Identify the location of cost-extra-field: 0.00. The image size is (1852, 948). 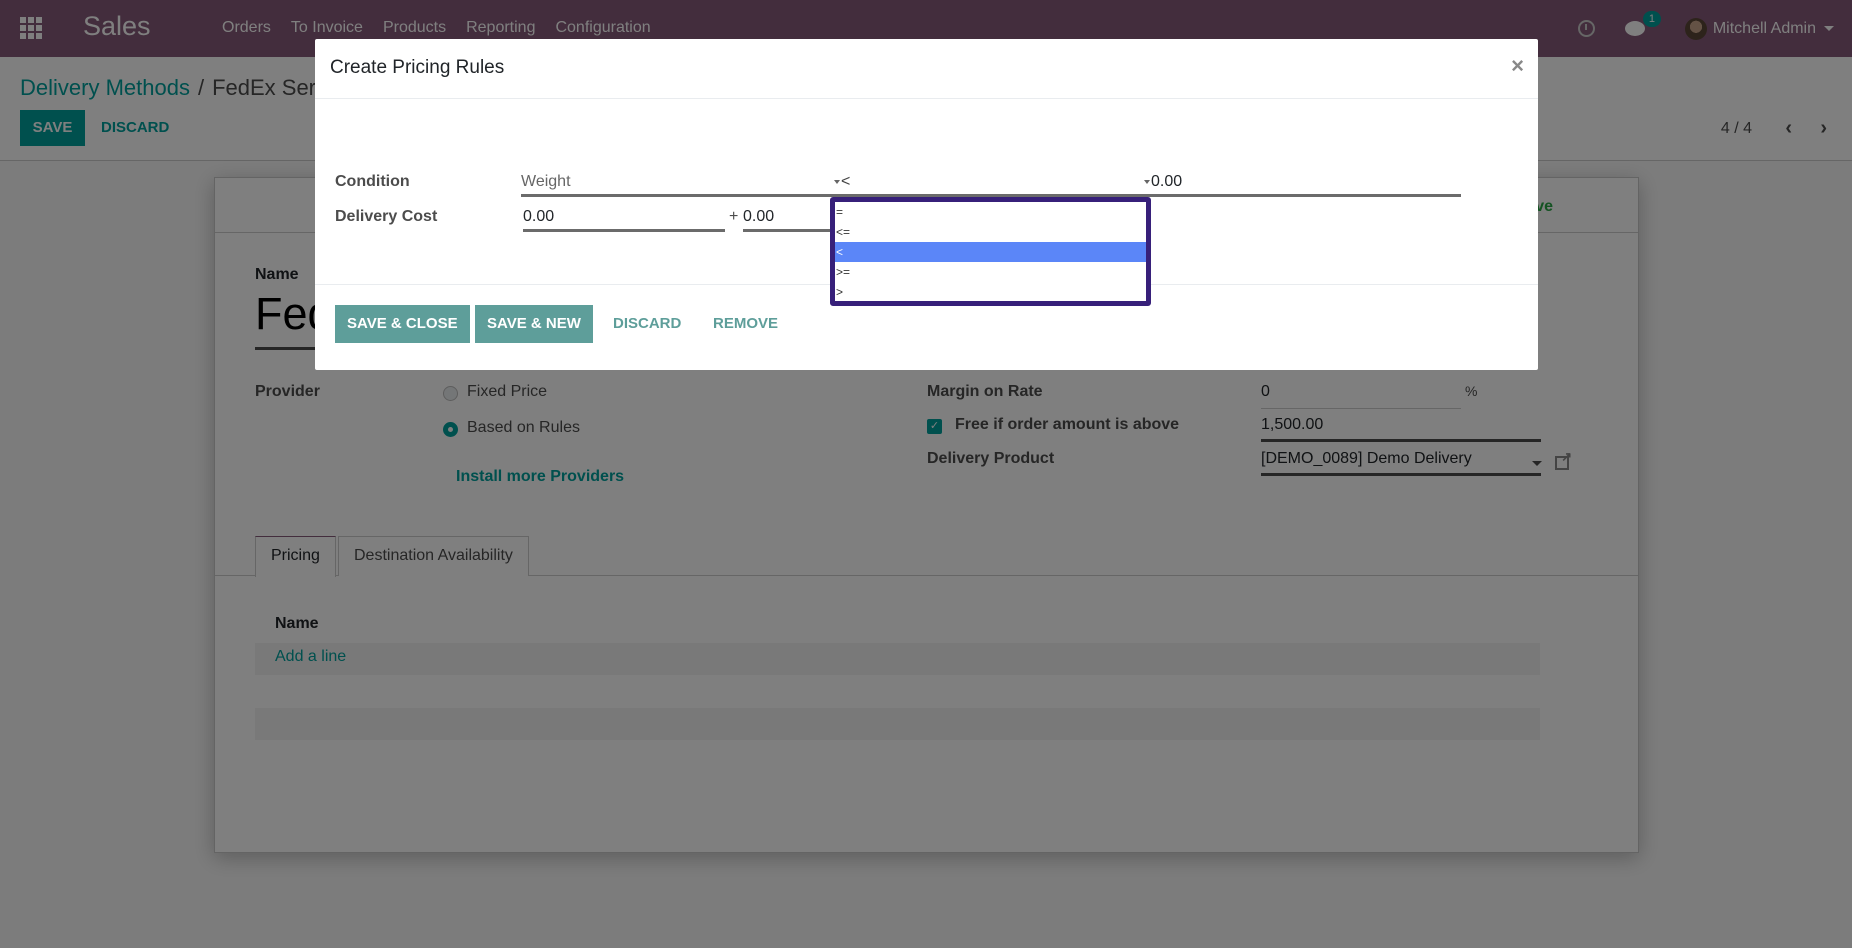
(793, 220).